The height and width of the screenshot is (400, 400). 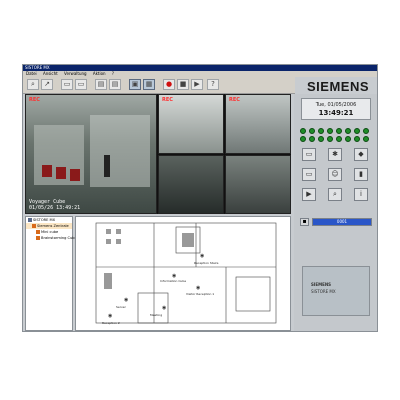 What do you see at coordinates (173, 281) in the screenshot?
I see `map-label: Information Cube` at bounding box center [173, 281].